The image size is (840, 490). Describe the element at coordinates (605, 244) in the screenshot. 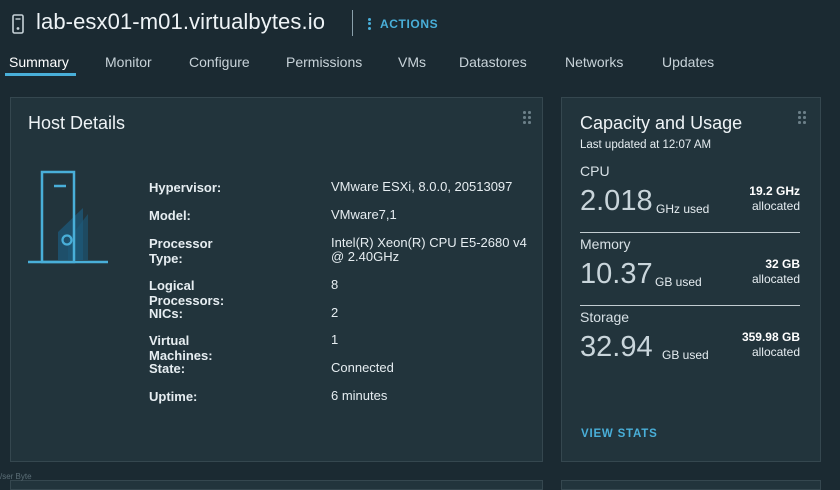

I see `memory-label: Memory` at that location.